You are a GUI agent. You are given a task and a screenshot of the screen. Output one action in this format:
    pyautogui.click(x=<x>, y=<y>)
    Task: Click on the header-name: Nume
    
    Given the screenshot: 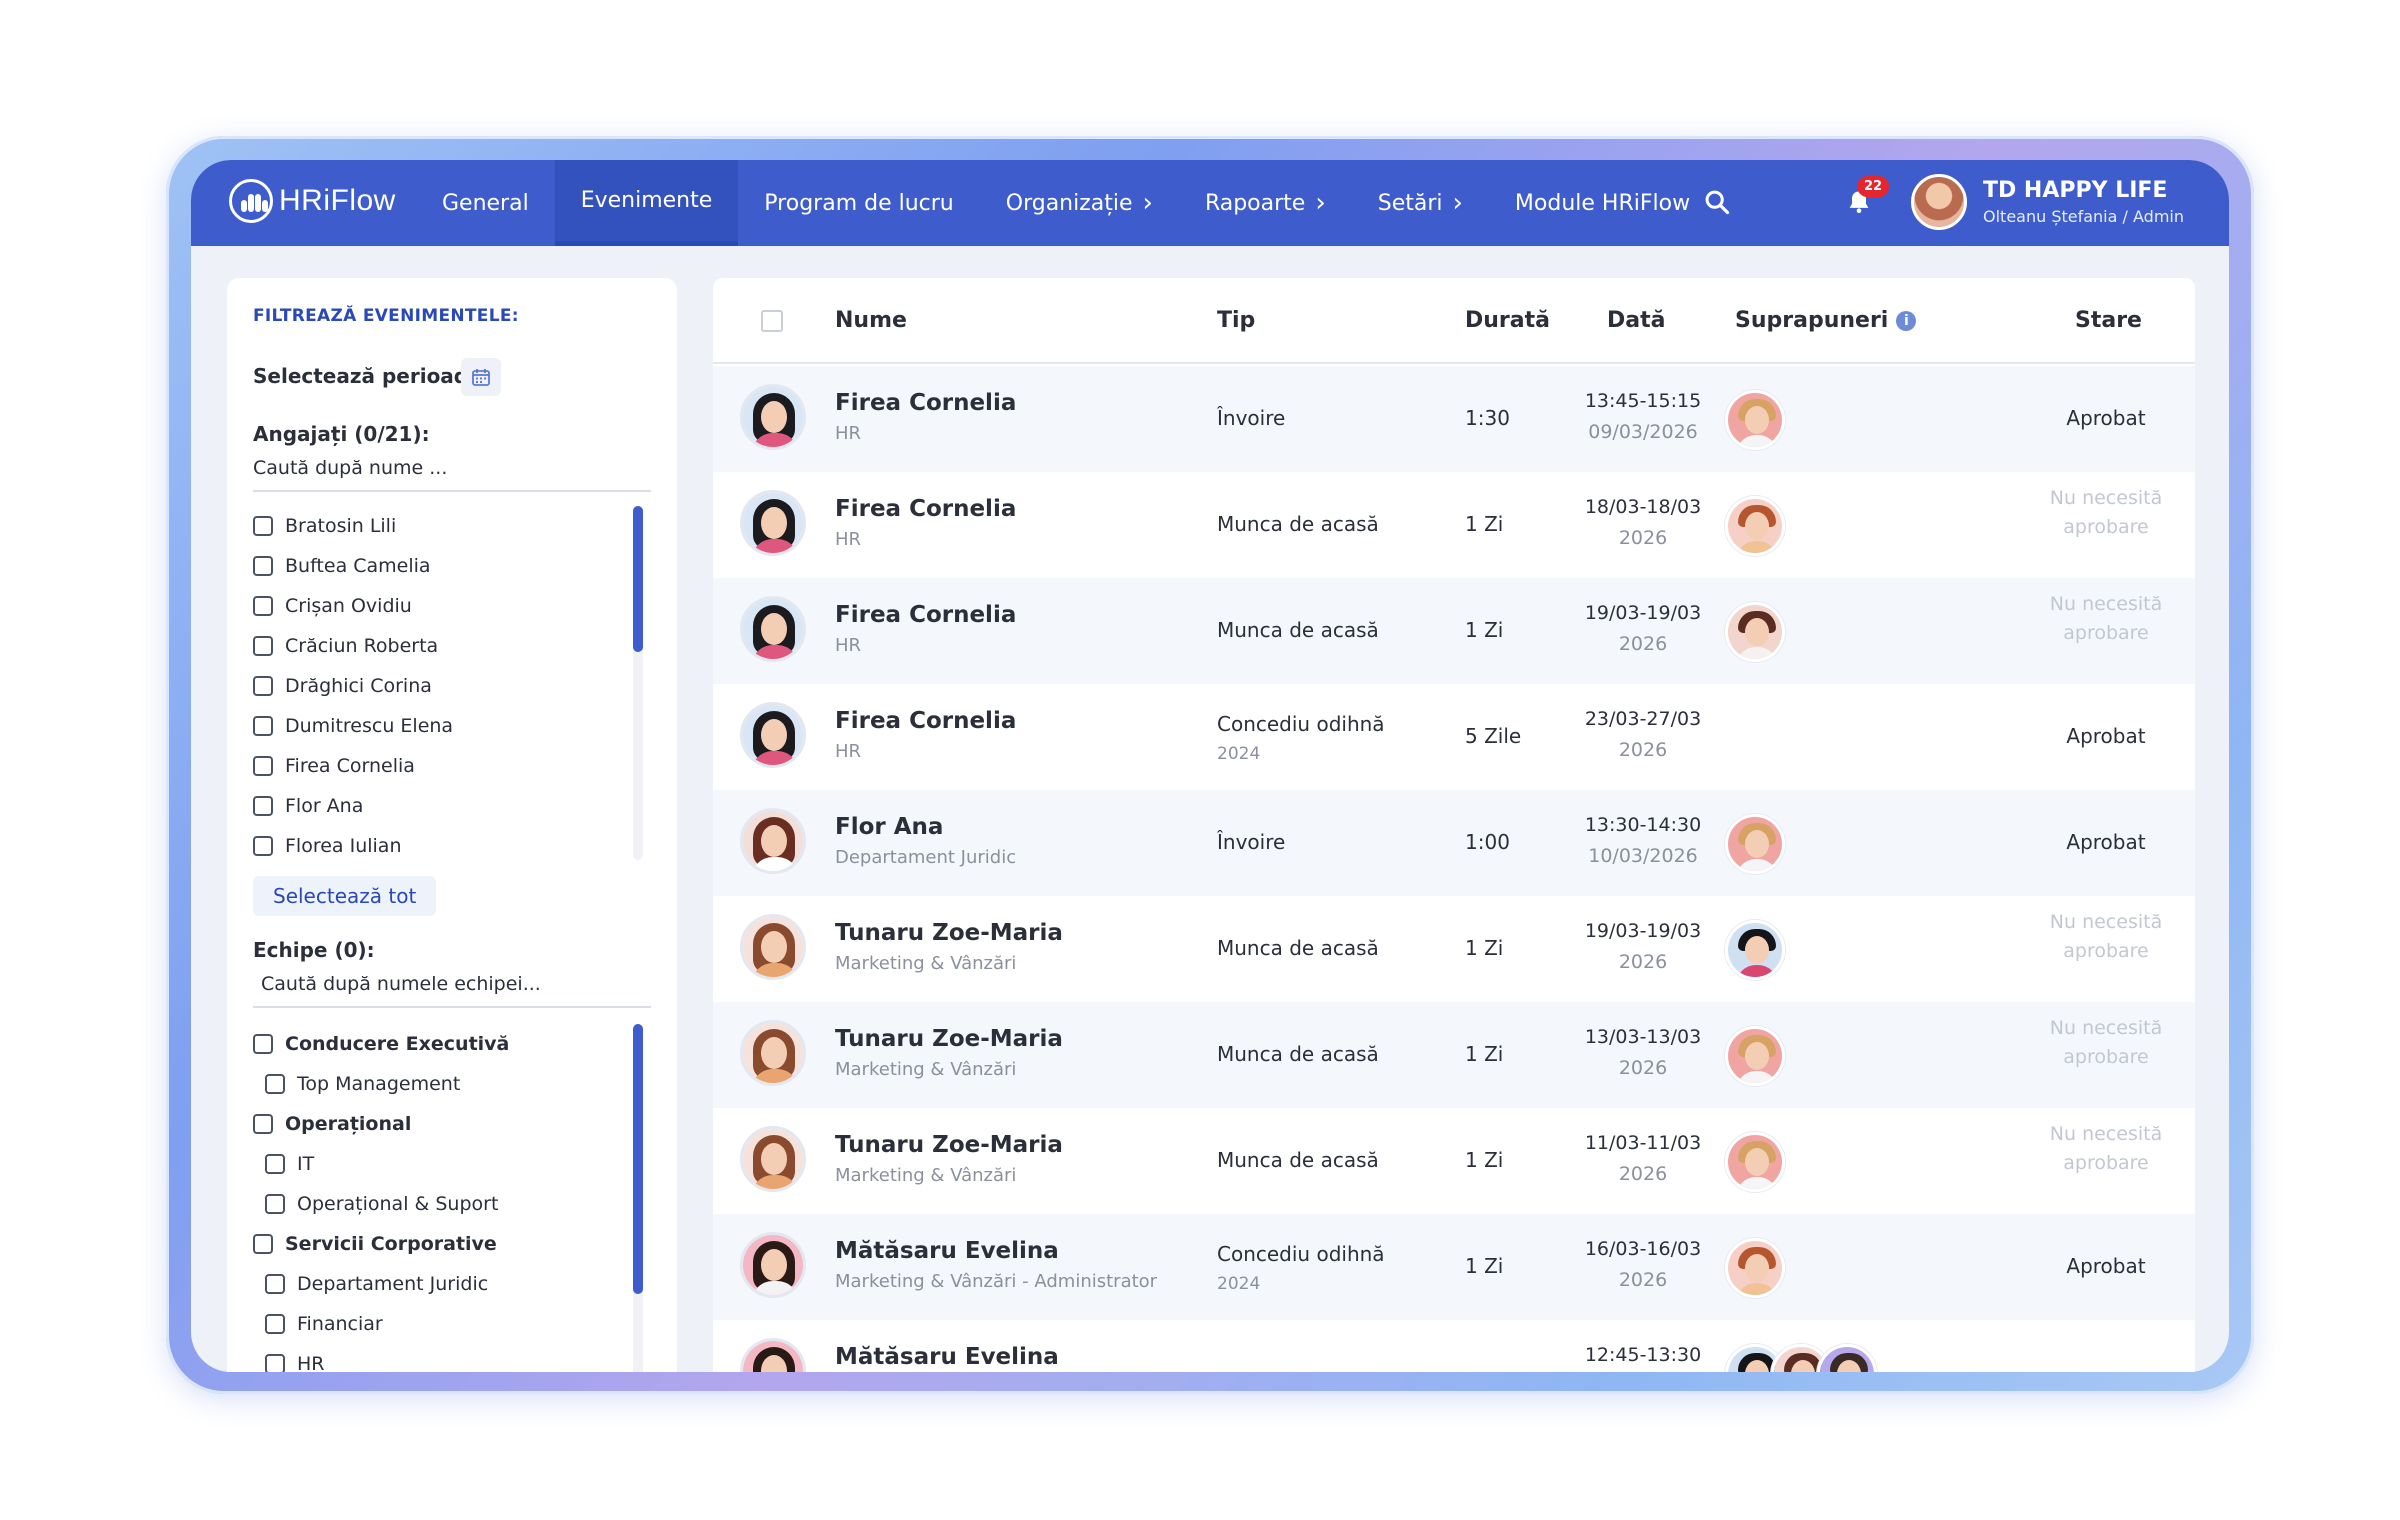 What is the action you would take?
    pyautogui.click(x=871, y=320)
    